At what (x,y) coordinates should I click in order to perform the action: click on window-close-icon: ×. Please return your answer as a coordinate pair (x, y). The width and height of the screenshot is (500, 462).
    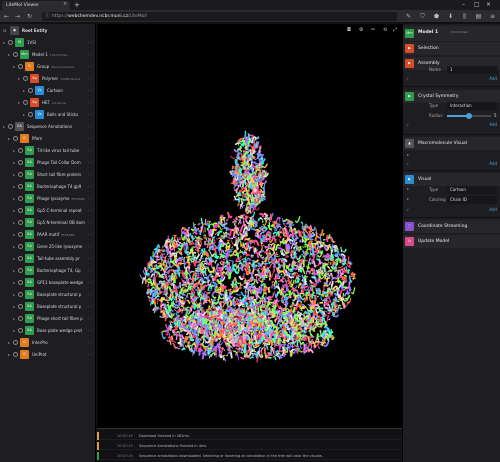
    Looking at the image, I should click on (488, 4).